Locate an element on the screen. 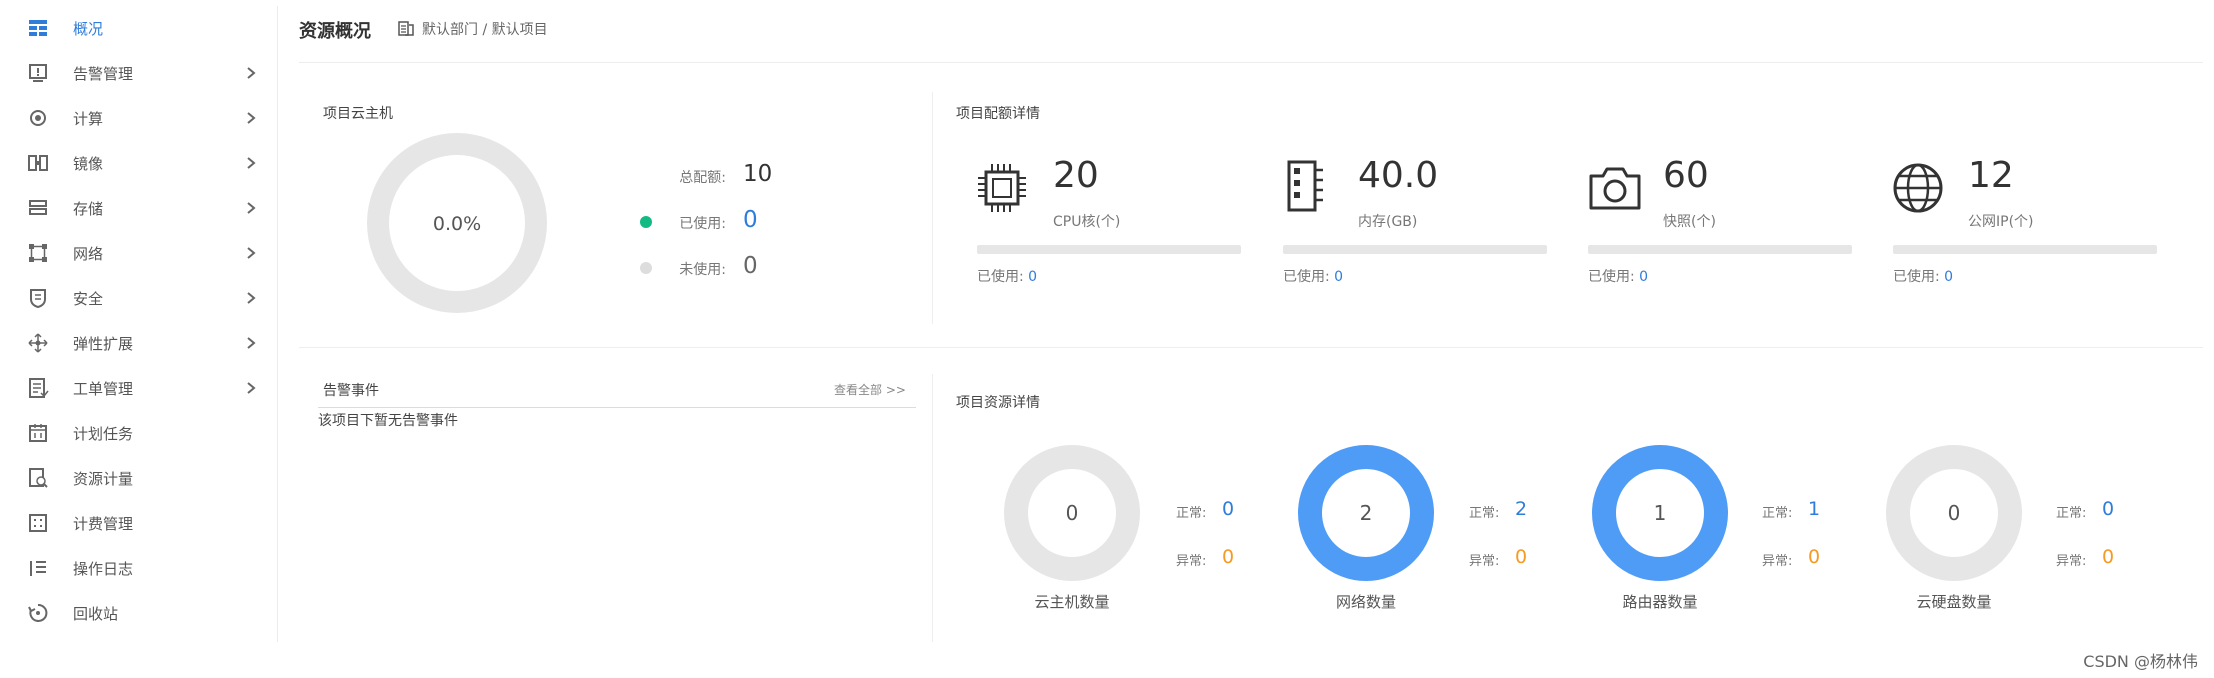  ticket-icon is located at coordinates (38, 388).